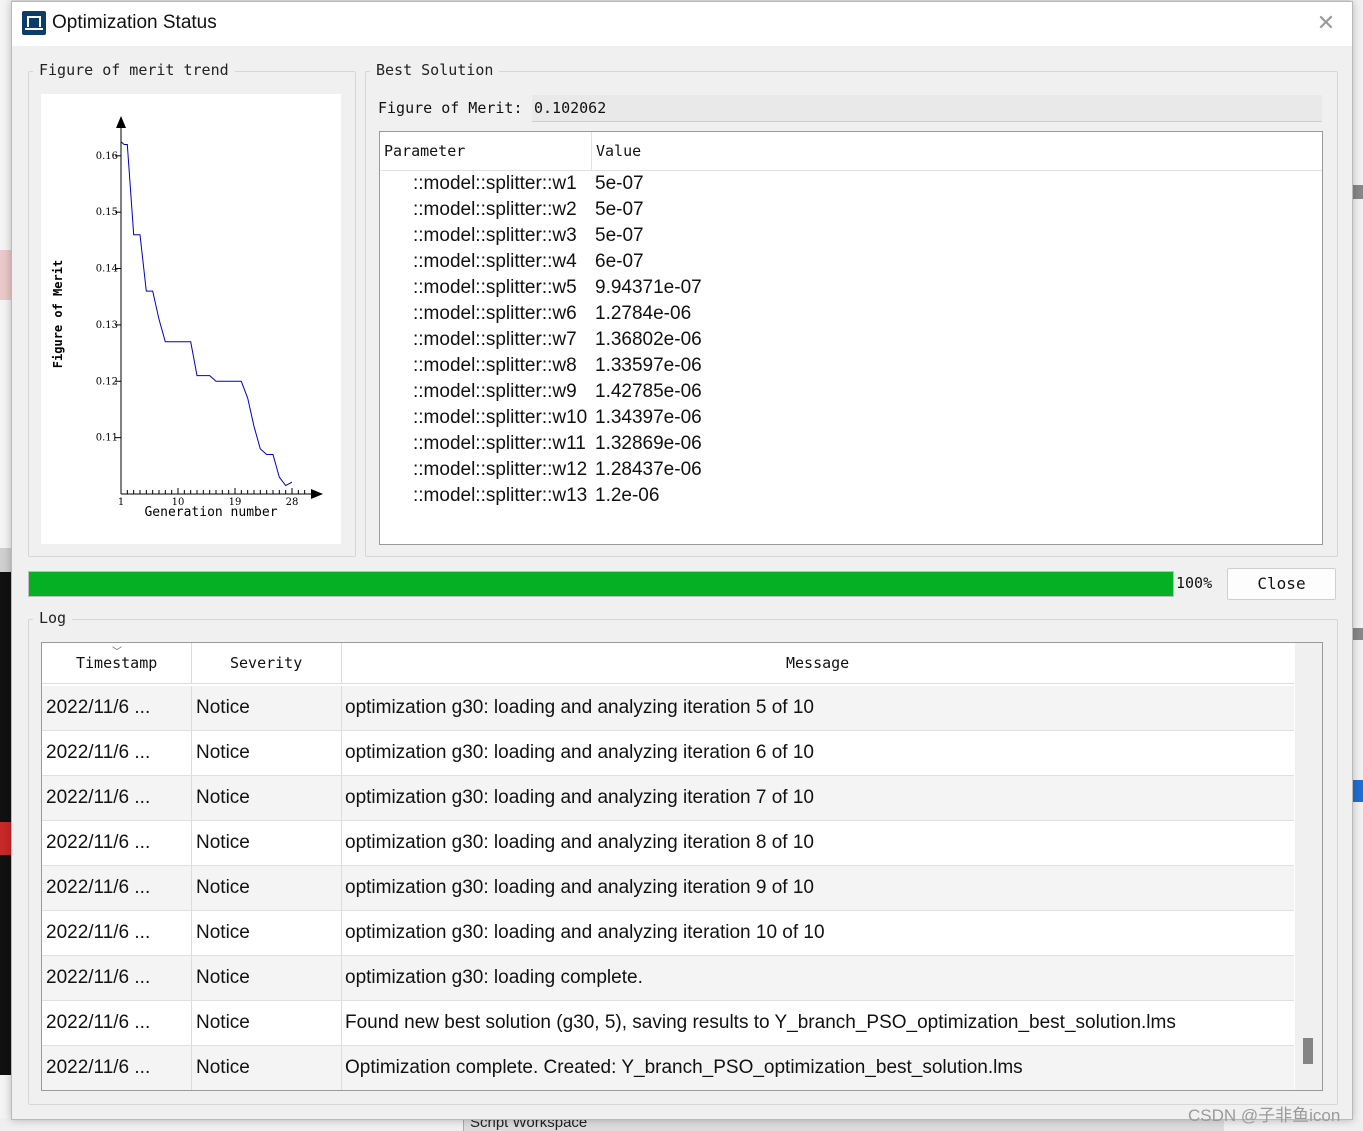  I want to click on column-timestamp: Timestamp, so click(116, 663).